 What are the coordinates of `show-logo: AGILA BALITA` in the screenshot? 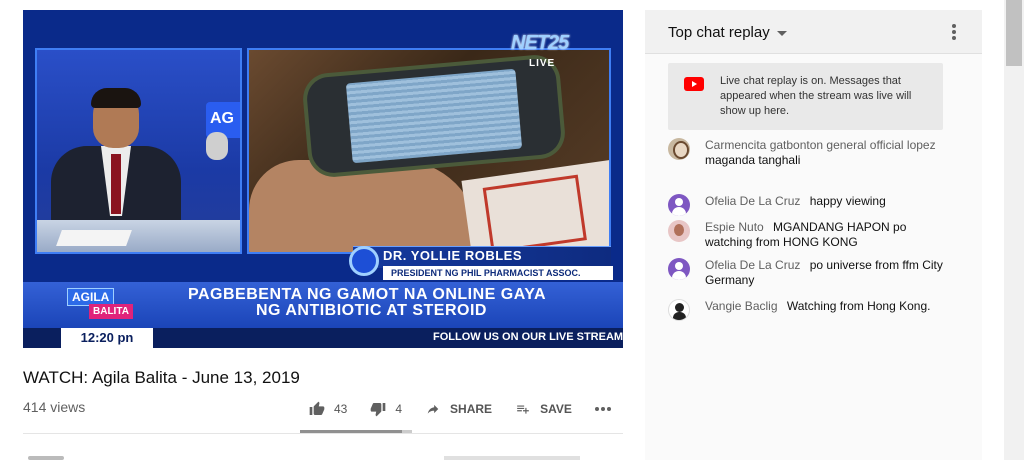 It's located at (100, 307).